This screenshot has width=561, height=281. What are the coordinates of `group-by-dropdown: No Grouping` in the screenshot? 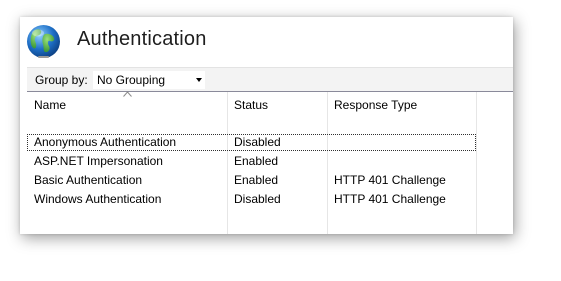 It's located at (149, 80).